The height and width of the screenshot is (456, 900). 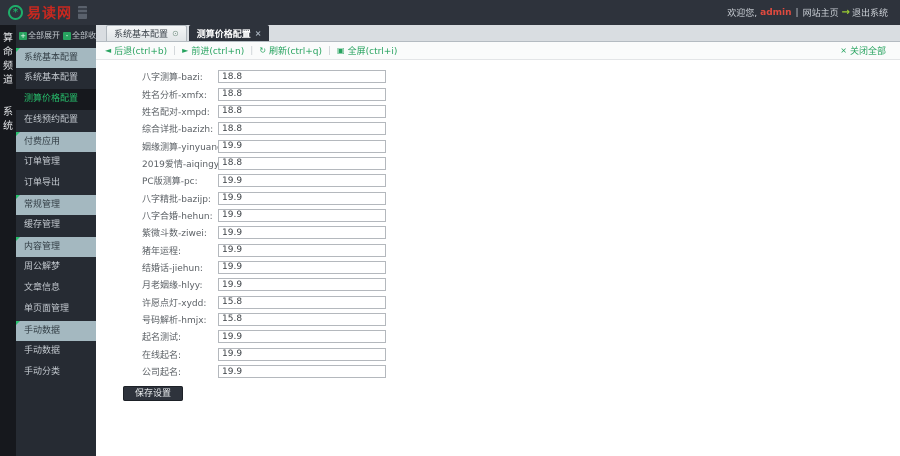 I want to click on topbar: * 易读网 欢迎您, admin | 网站主页 → 退出系统, so click(x=450, y=12).